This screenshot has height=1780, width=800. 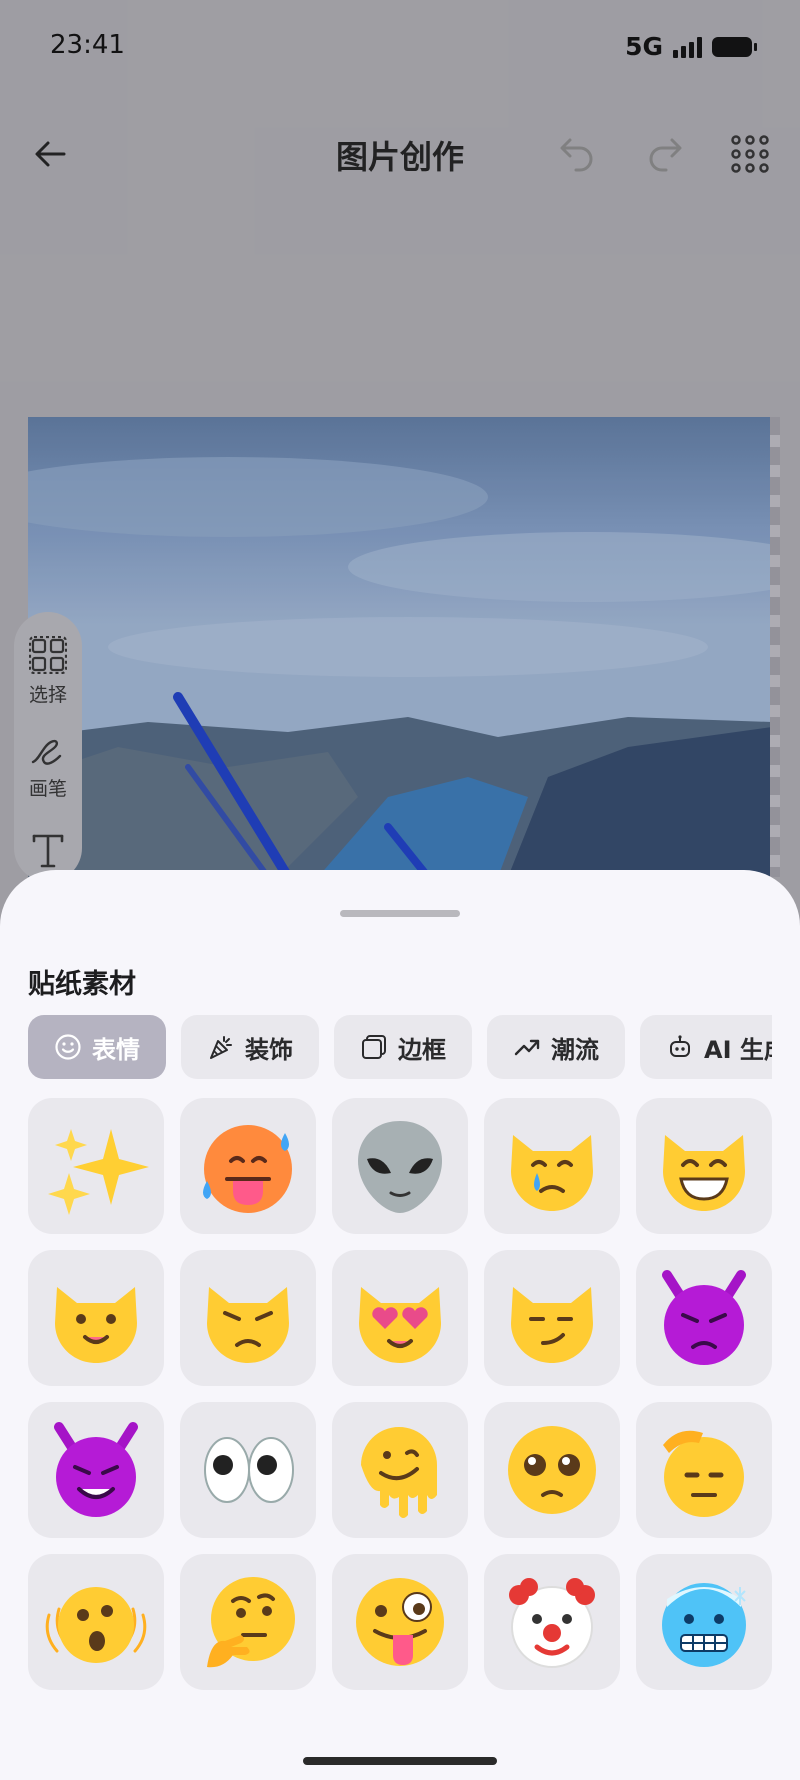 What do you see at coordinates (552, 1318) in the screenshot?
I see `sticker-smirk-cat` at bounding box center [552, 1318].